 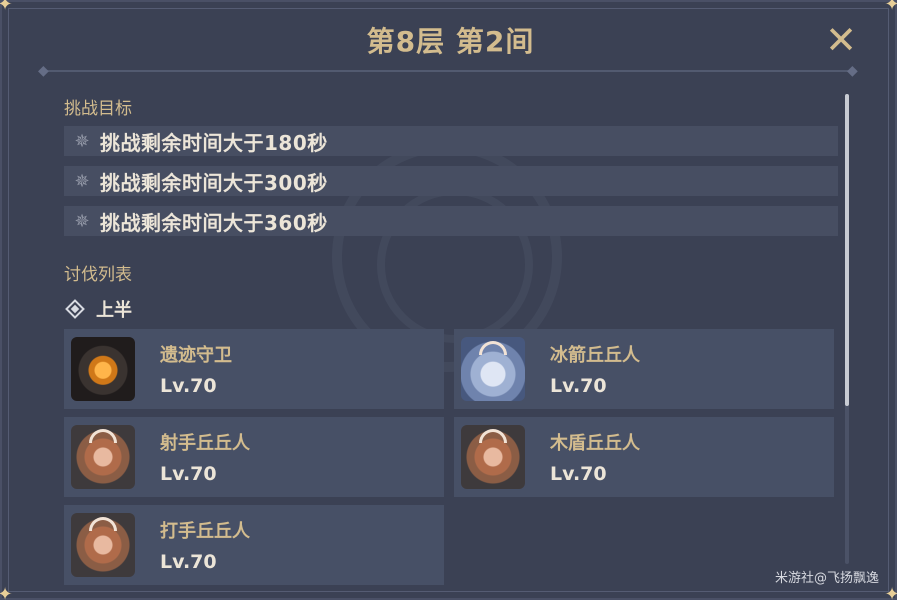 What do you see at coordinates (214, 142) in the screenshot?
I see `goal-text: 挑战剩余时间大于180秒` at bounding box center [214, 142].